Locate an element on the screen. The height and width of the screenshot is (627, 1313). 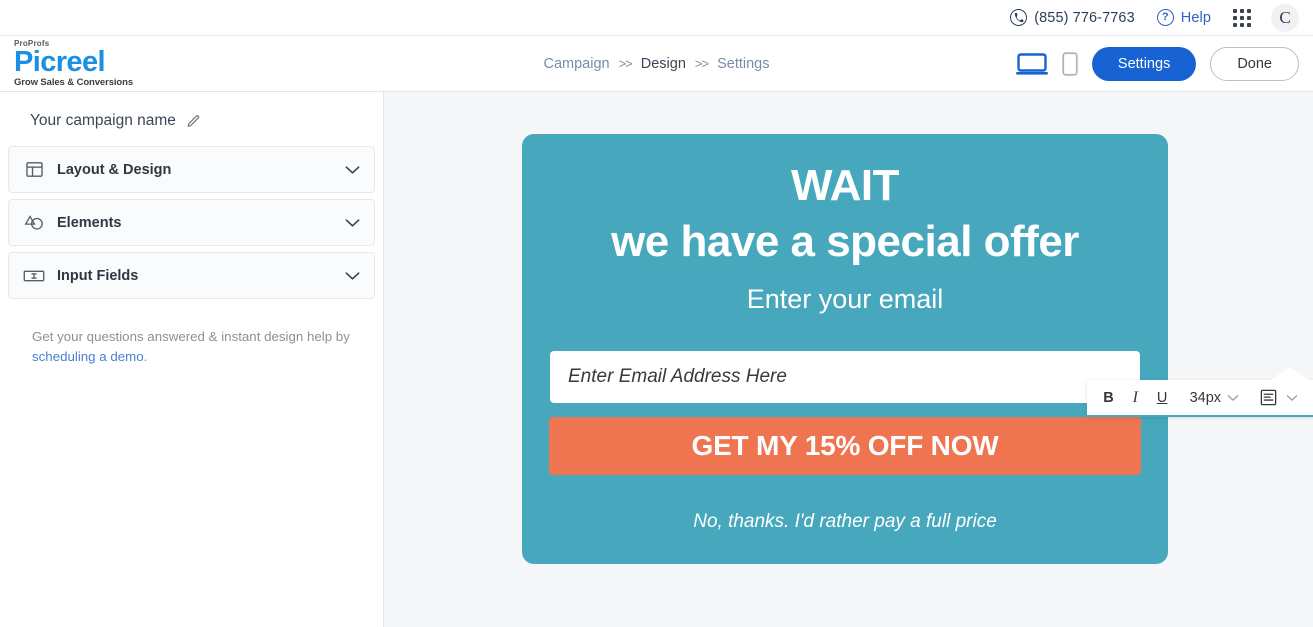
decline-link: No, thanks. I'd rather pay a full price is located at coordinates (845, 522).